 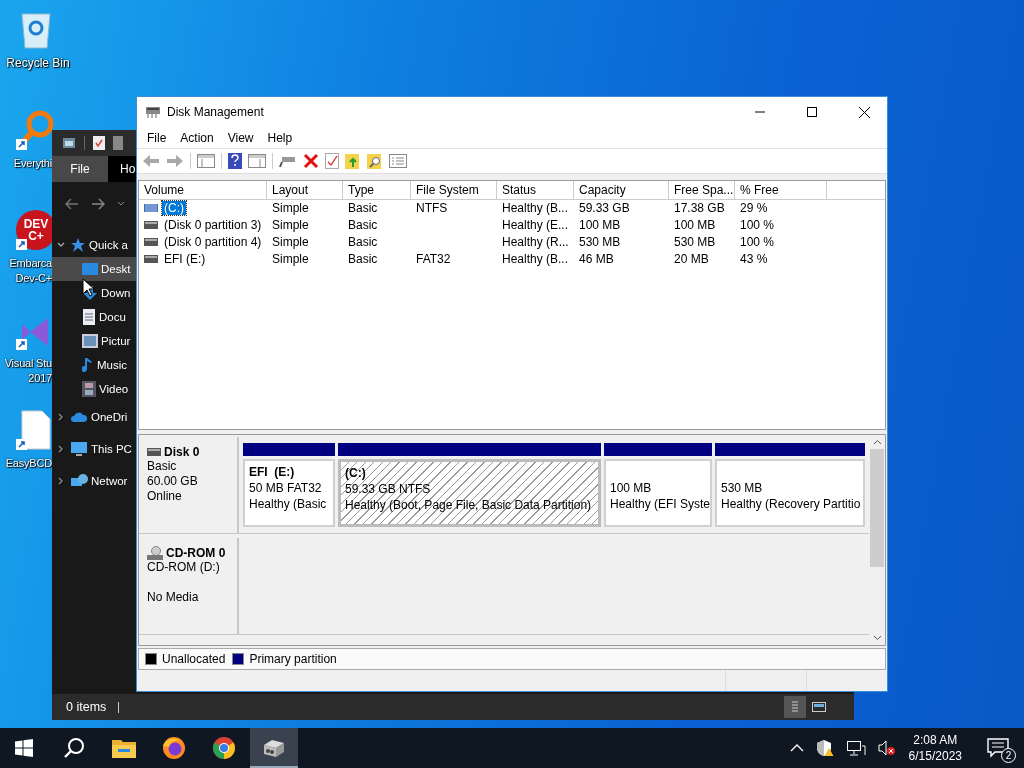 I want to click on nav-item: OneDri, so click(x=94, y=417).